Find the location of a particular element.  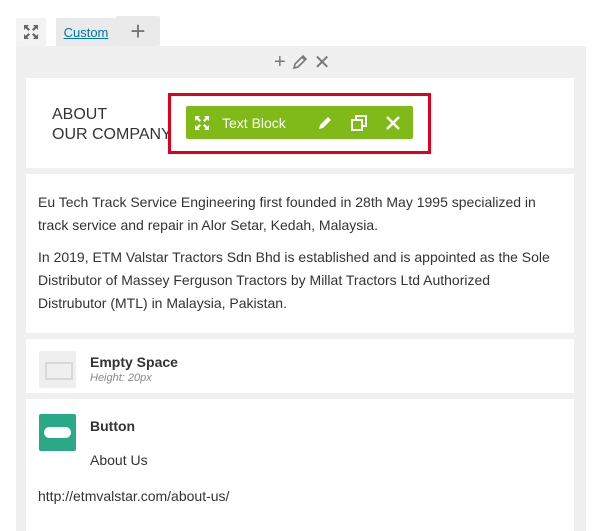

tab-custom: Custom is located at coordinates (86, 32).